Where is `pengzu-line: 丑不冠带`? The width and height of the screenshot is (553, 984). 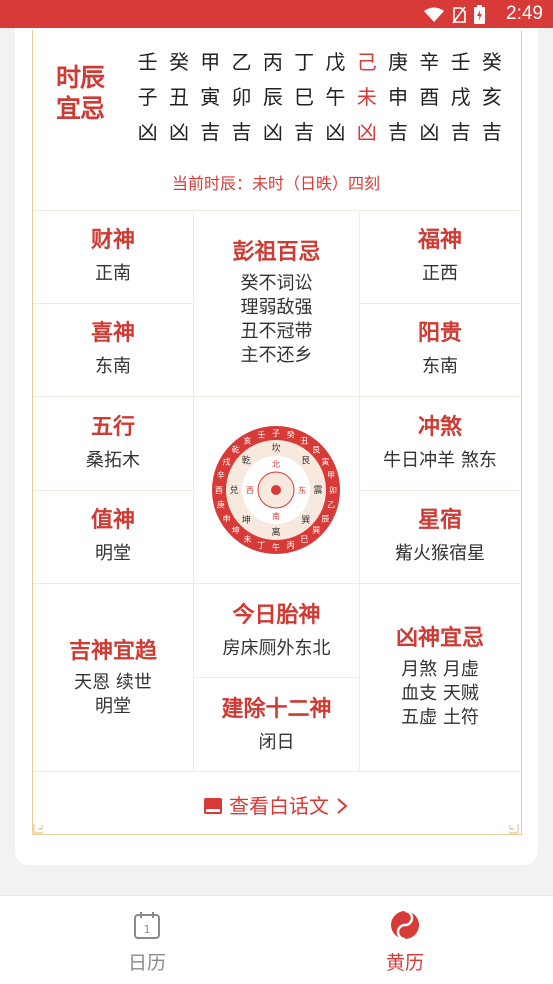 pengzu-line: 丑不冠带 is located at coordinates (276, 331).